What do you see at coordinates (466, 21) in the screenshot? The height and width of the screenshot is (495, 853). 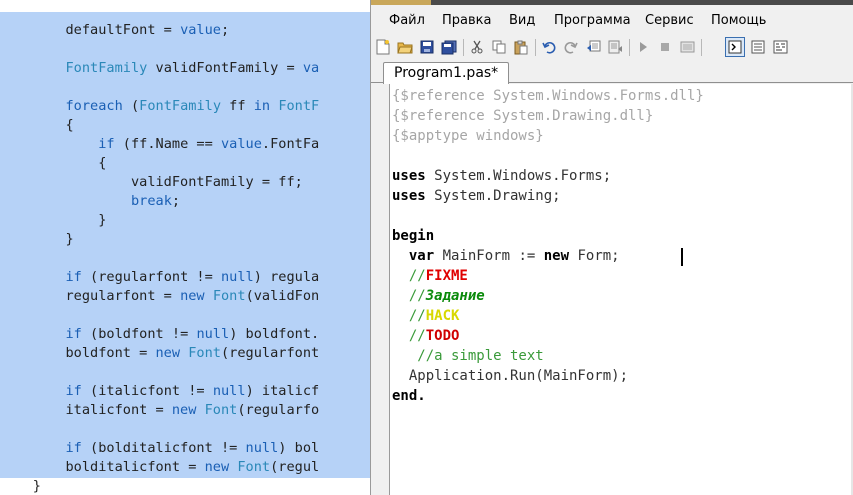 I see `menu-edit: Правка` at bounding box center [466, 21].